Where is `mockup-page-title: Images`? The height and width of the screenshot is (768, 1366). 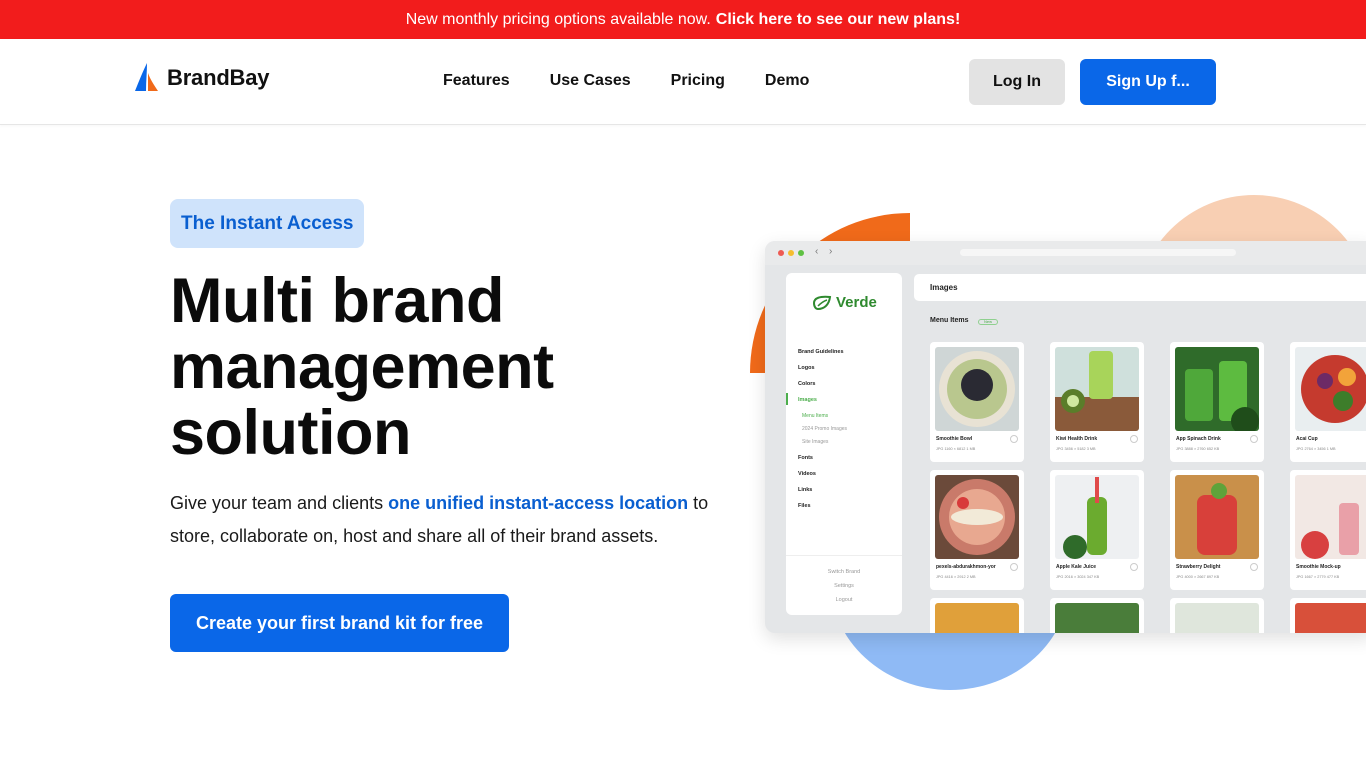 mockup-page-title: Images is located at coordinates (944, 287).